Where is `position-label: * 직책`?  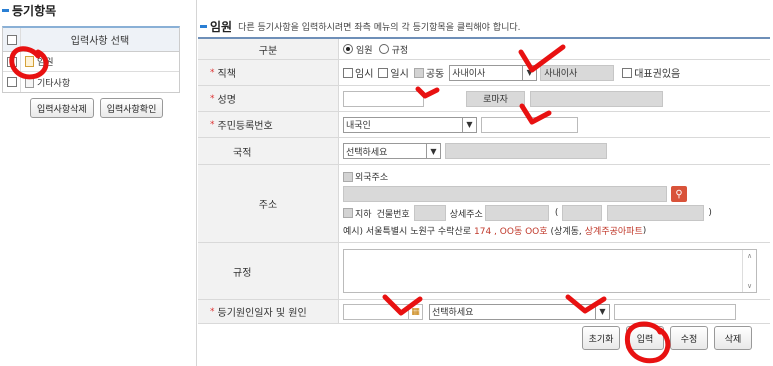
position-label: * 직책 is located at coordinates (268, 72).